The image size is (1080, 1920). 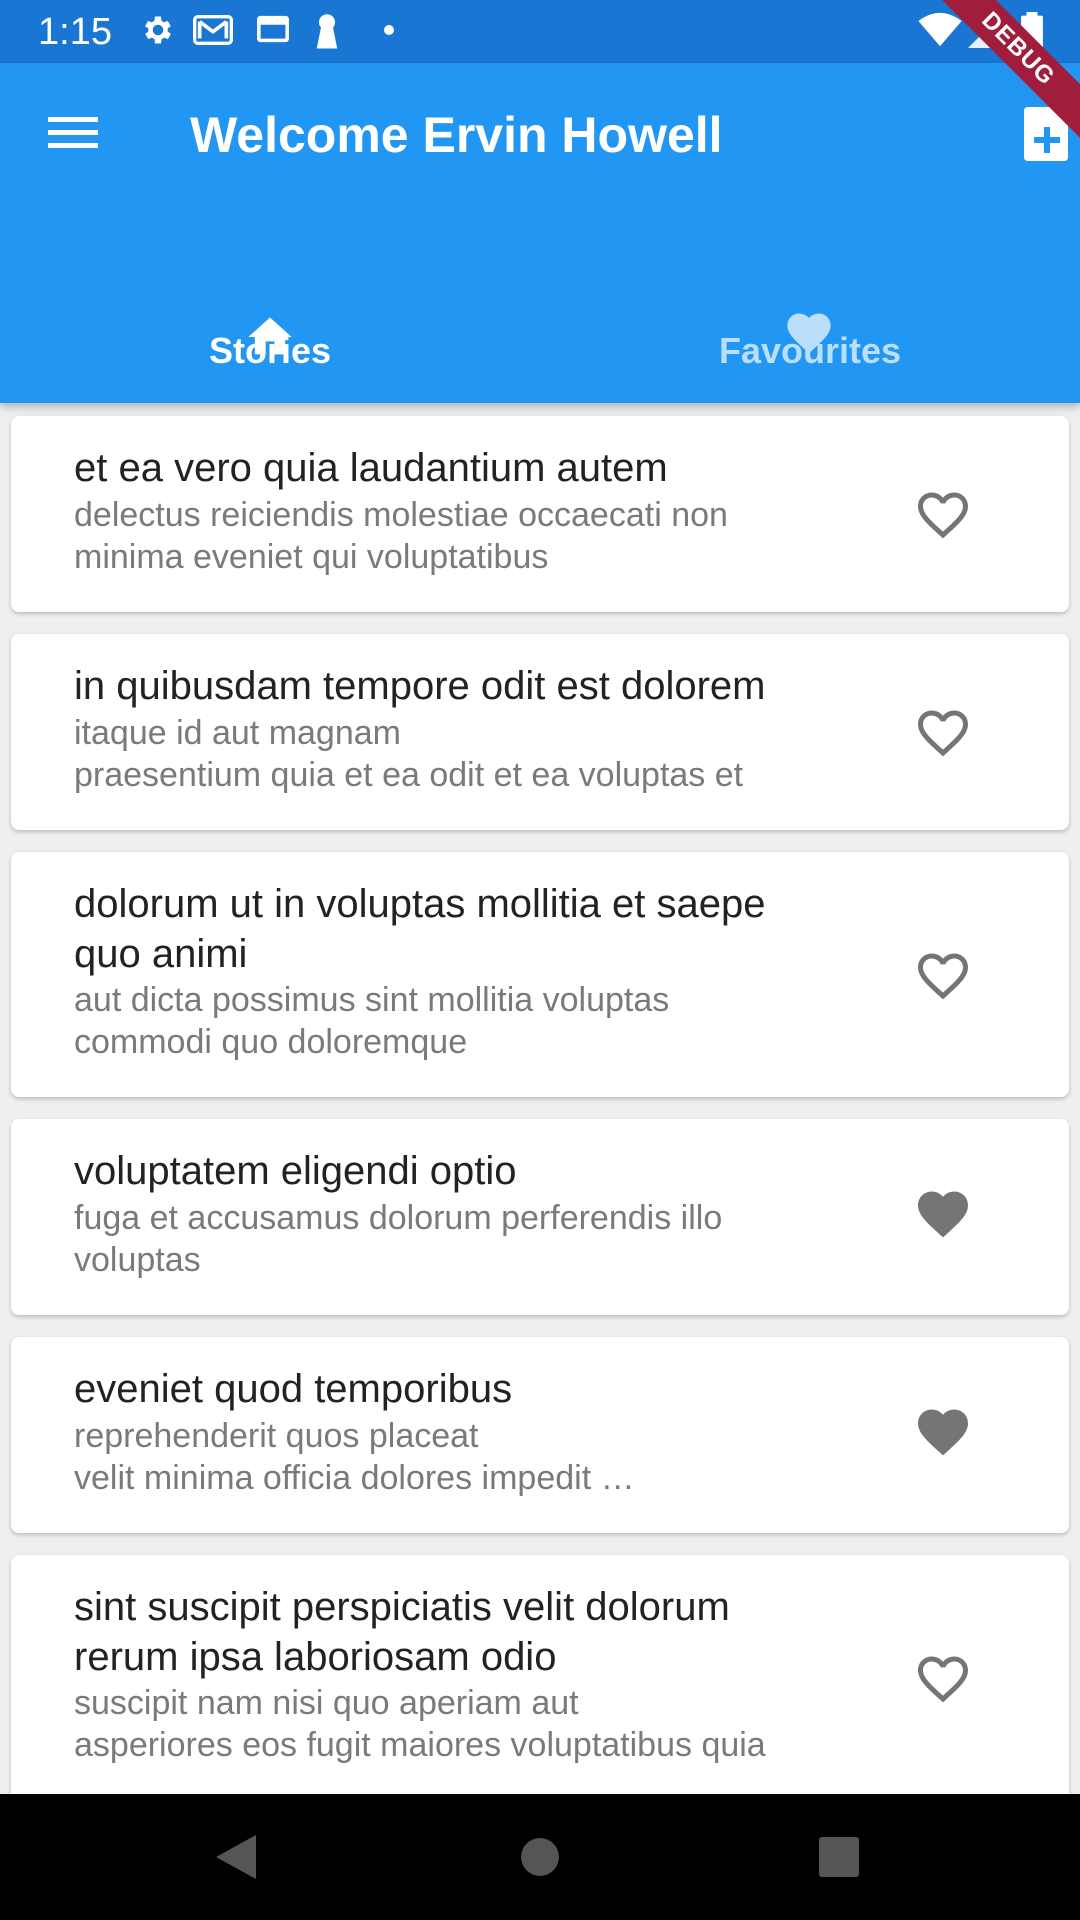 I want to click on tab-stories-label: Stories, so click(x=270, y=350).